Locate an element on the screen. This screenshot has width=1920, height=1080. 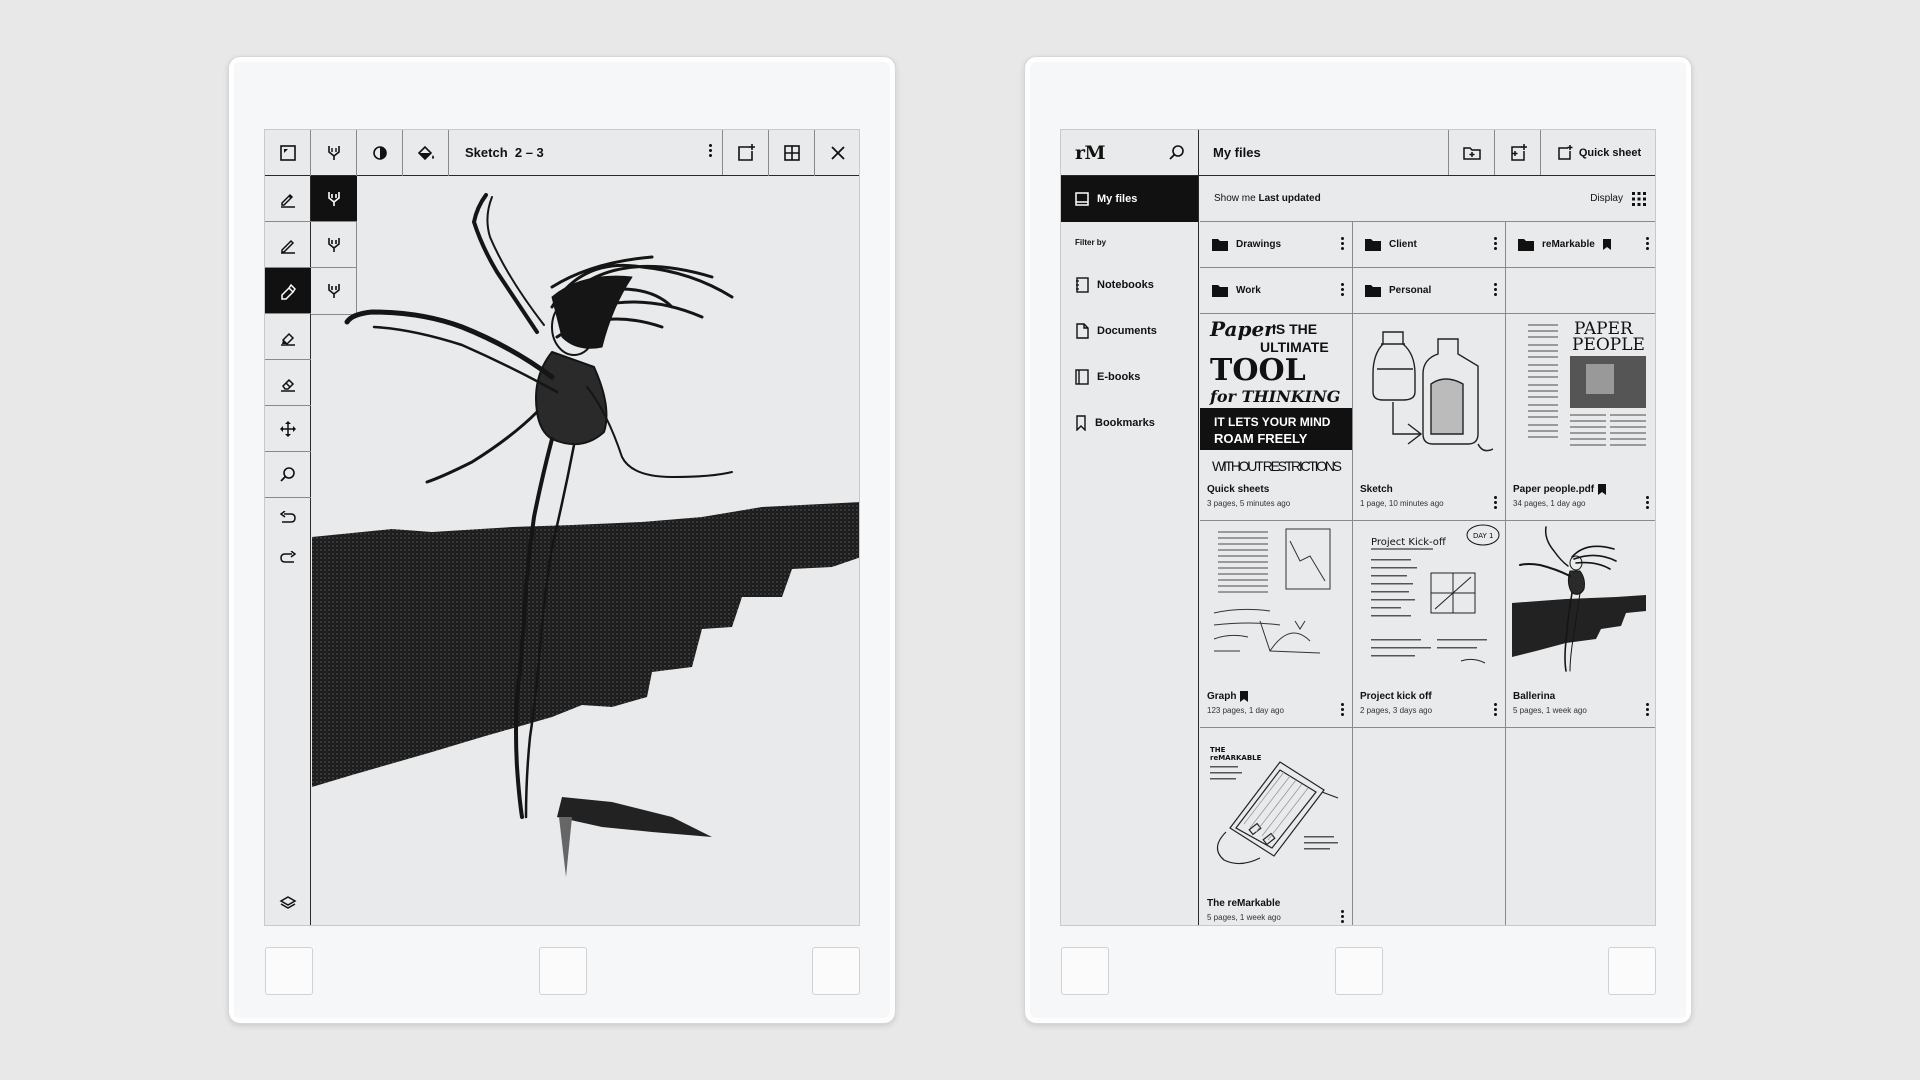
tool-fineliner is located at coordinates (288, 199).